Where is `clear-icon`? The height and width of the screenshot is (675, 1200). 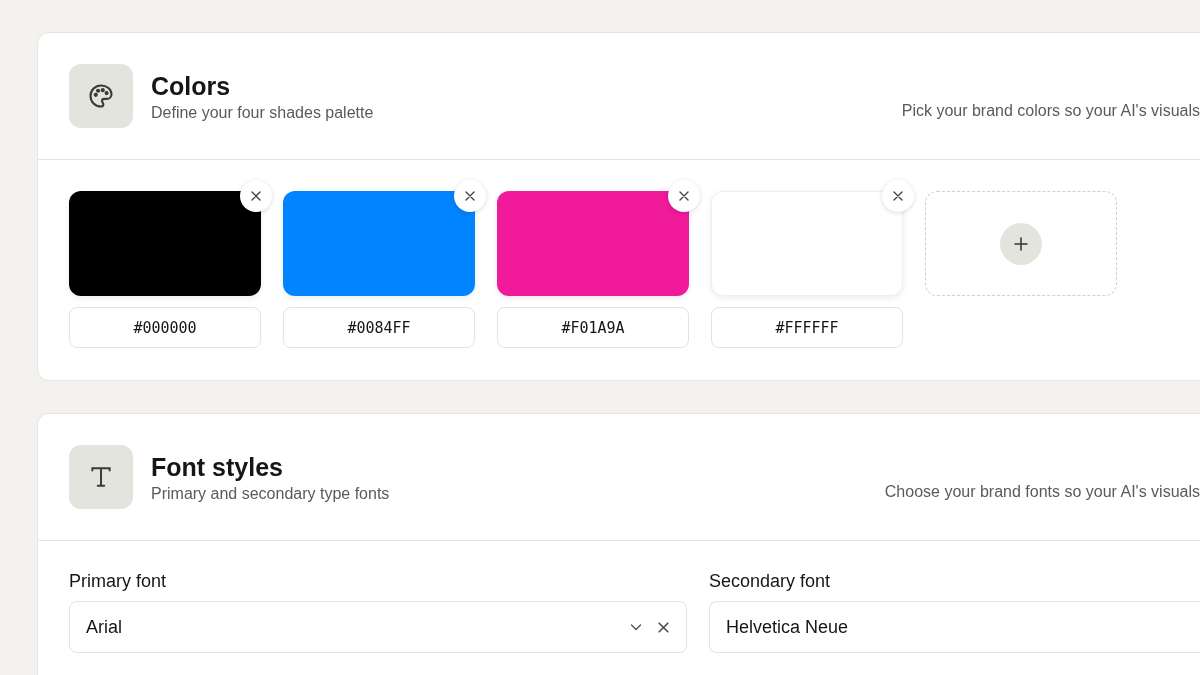 clear-icon is located at coordinates (663, 627).